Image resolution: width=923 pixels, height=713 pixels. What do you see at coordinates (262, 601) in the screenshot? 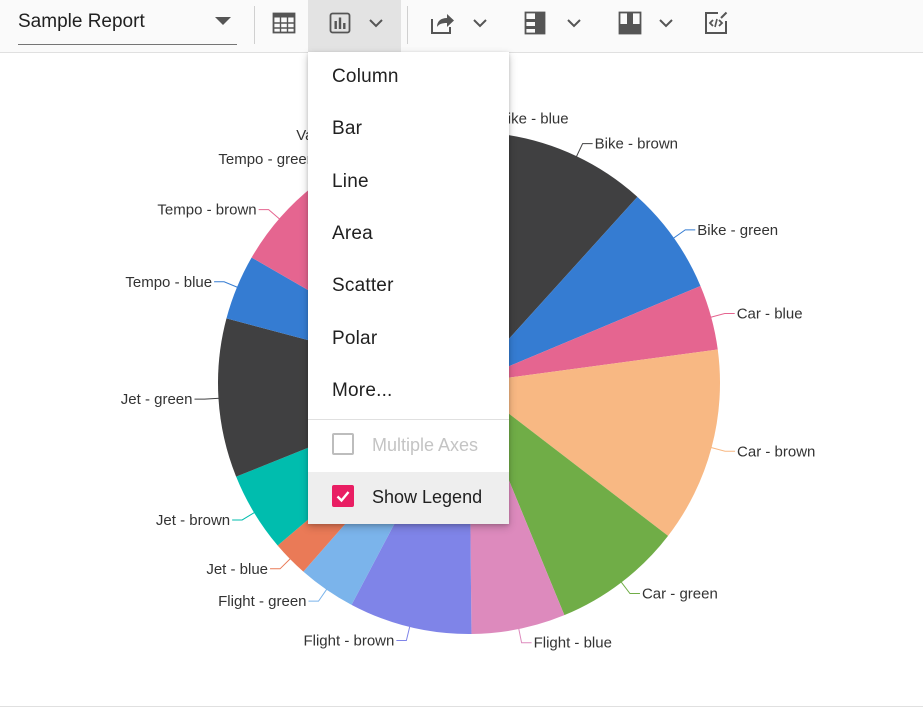
I see `data-label: Flight - green` at bounding box center [262, 601].